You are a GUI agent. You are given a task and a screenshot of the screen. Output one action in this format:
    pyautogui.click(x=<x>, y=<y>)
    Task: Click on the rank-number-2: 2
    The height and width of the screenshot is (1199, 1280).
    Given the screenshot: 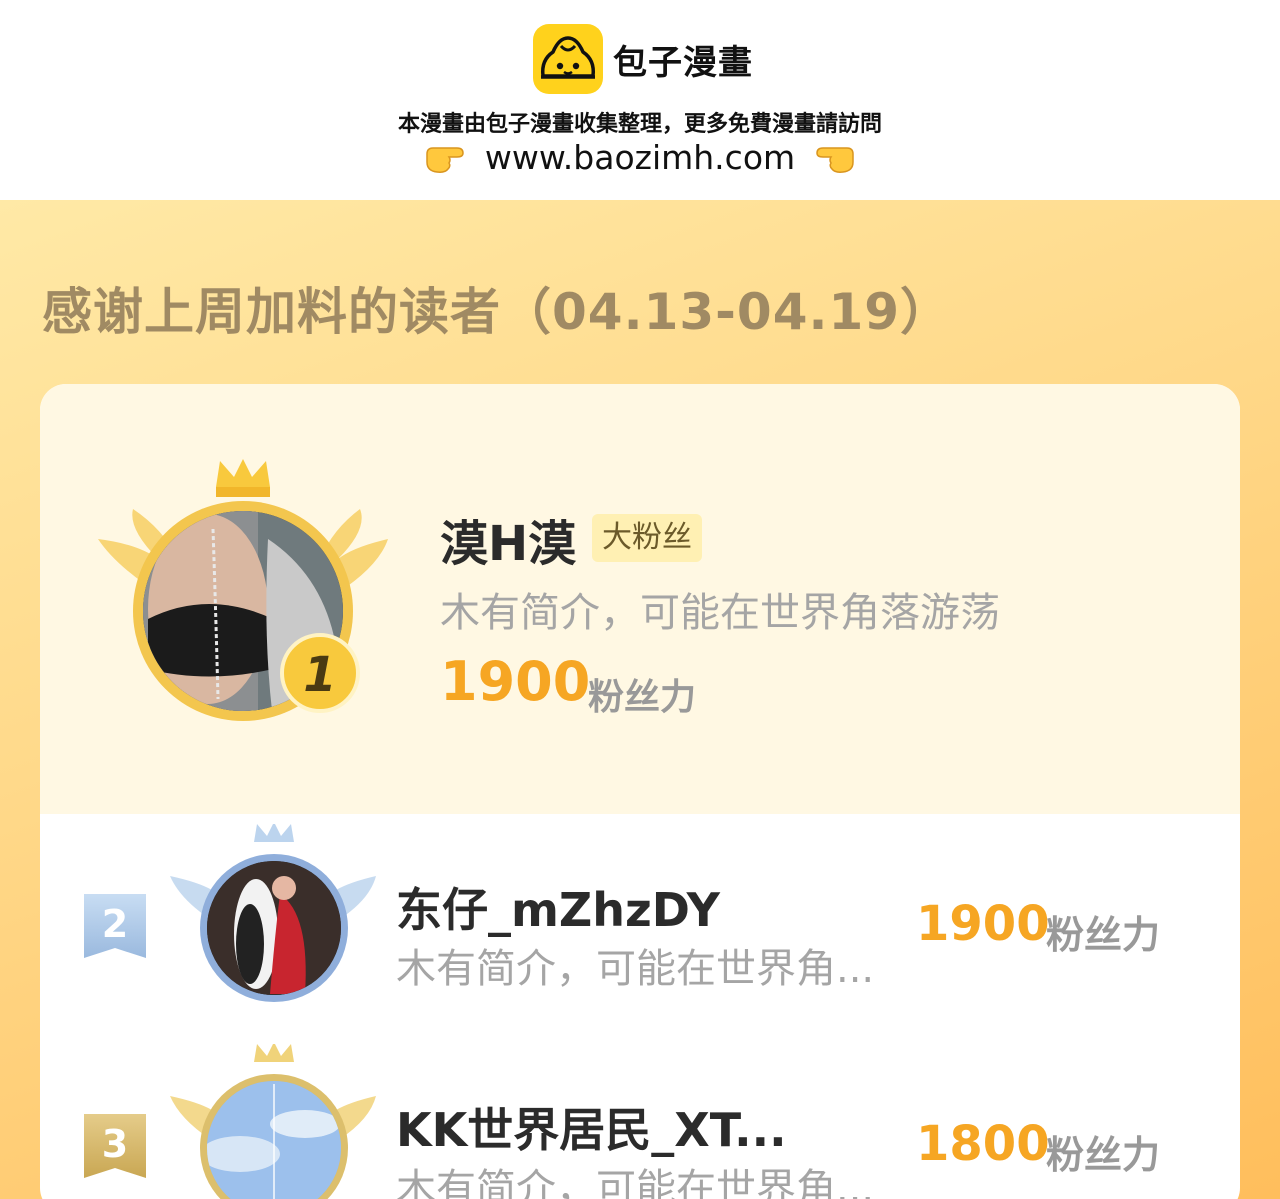 What is the action you would take?
    pyautogui.click(x=115, y=924)
    